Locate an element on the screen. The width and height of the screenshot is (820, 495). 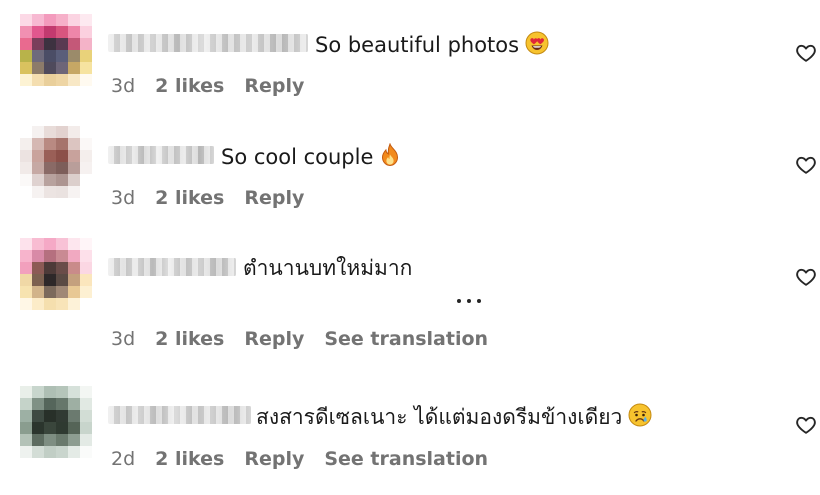
comment-meta: 2d 2 likes Reply See translation is located at coordinates (299, 459).